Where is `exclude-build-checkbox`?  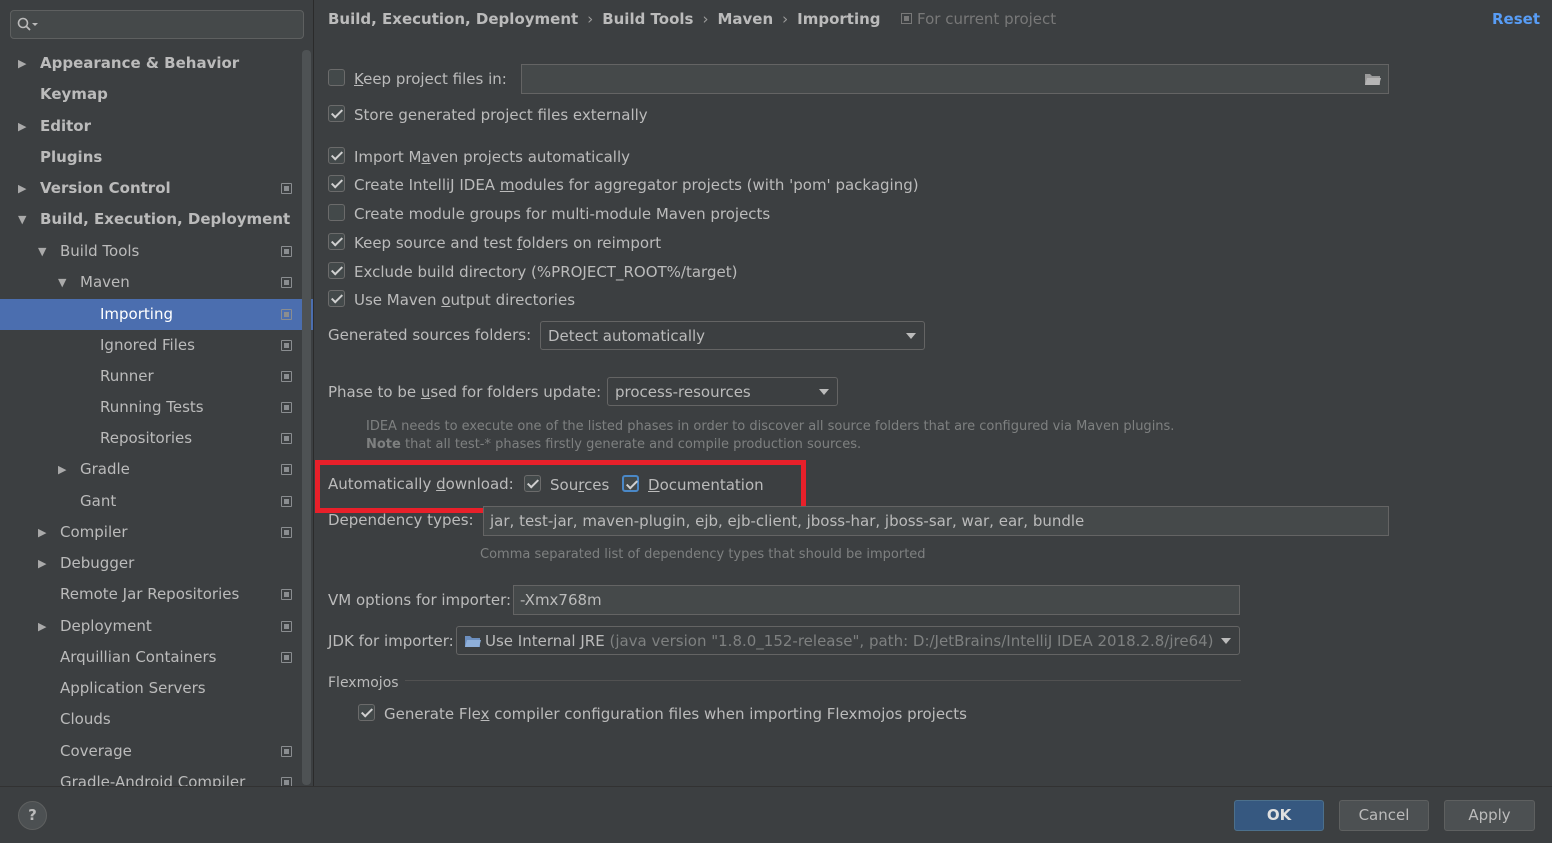 exclude-build-checkbox is located at coordinates (336, 270).